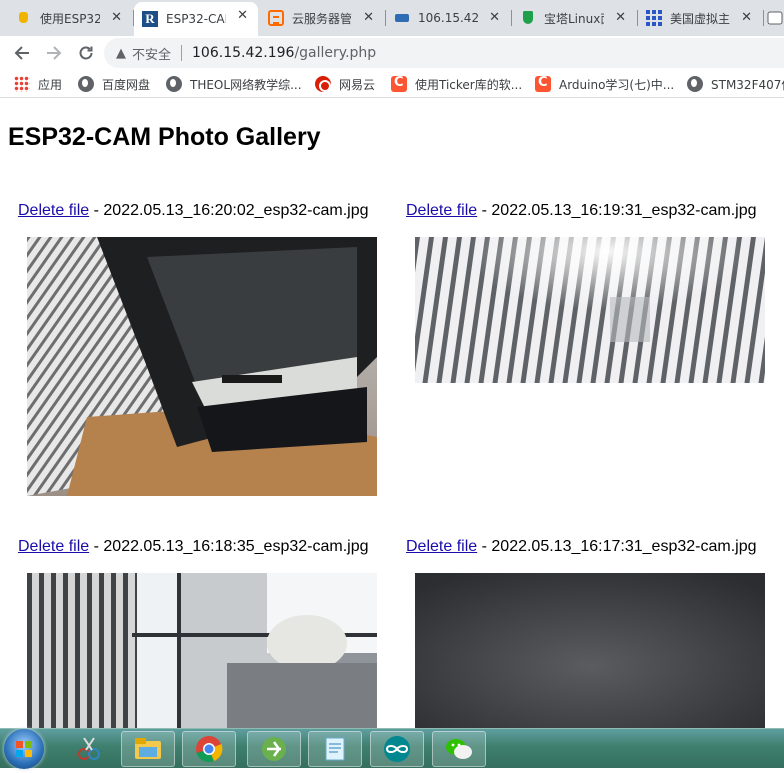 This screenshot has height=773, width=784. I want to click on page-title: ESP32-CAM Photo Gallery, so click(164, 137).